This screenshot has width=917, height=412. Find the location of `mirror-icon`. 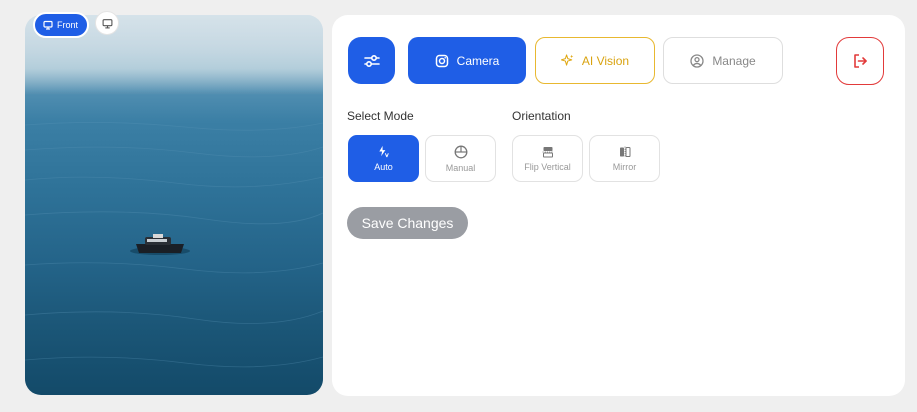

mirror-icon is located at coordinates (624, 151).